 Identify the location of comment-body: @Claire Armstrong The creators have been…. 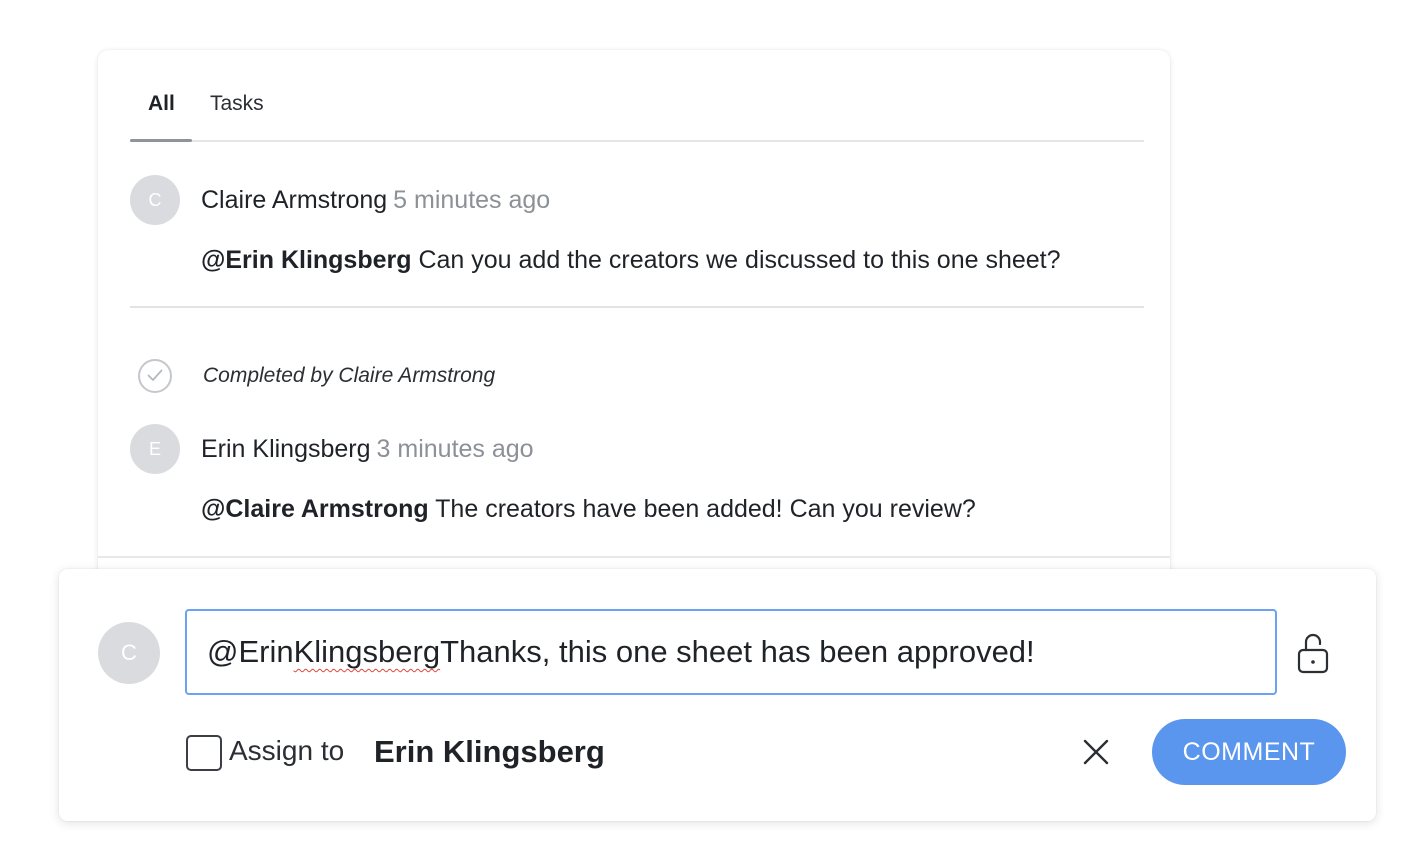
(588, 509).